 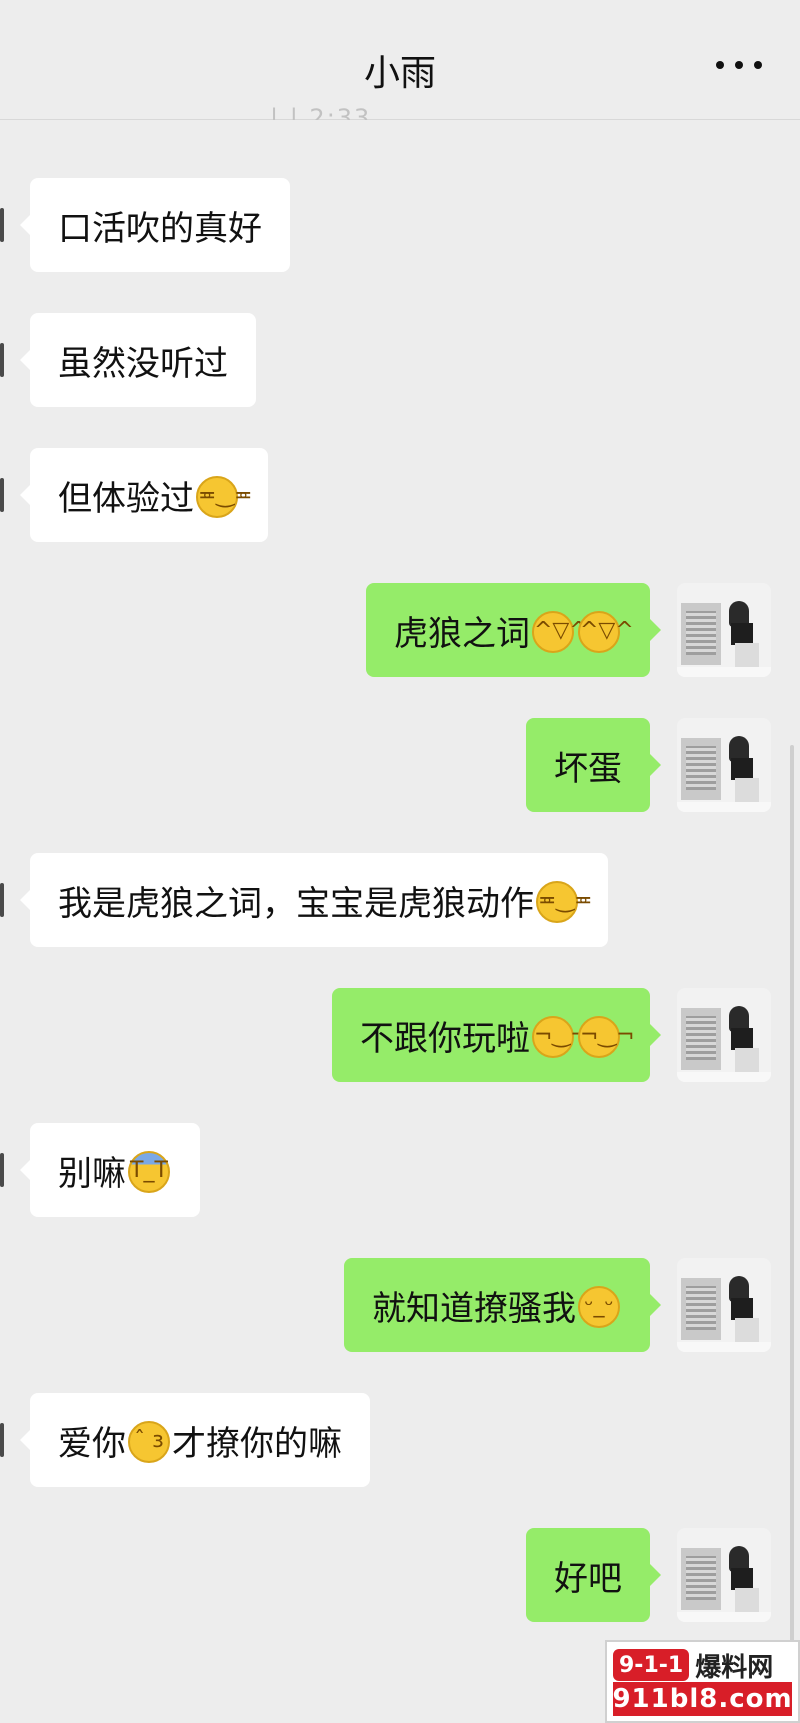 I want to click on message-row: 我是虎狼之词，宝宝是虎狼动作 ≖‿≖, so click(x=400, y=900).